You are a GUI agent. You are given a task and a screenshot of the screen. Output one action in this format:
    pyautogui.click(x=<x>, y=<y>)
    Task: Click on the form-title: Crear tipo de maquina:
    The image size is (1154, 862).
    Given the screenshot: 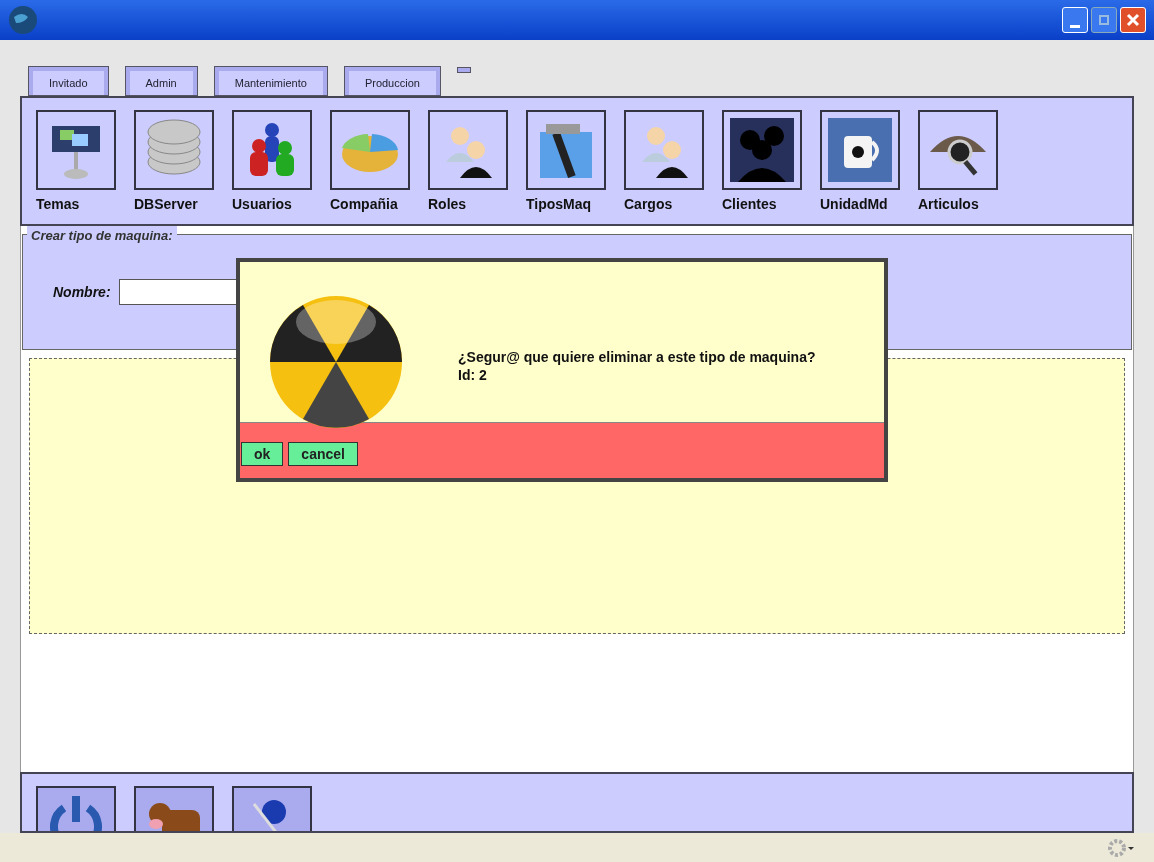 What is the action you would take?
    pyautogui.click(x=102, y=236)
    